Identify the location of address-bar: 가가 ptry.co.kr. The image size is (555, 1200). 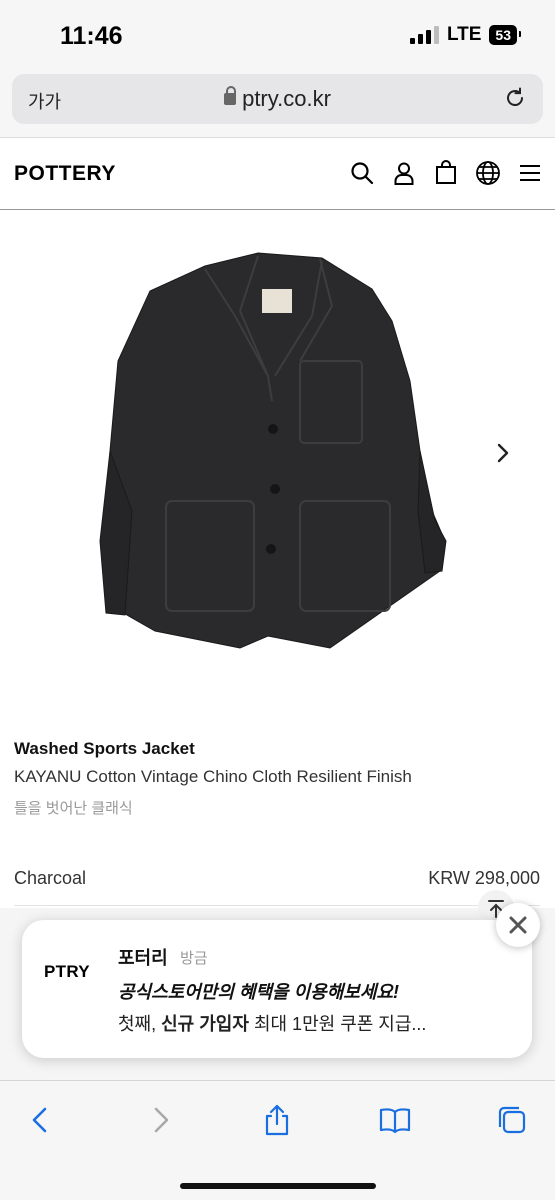
(277, 99).